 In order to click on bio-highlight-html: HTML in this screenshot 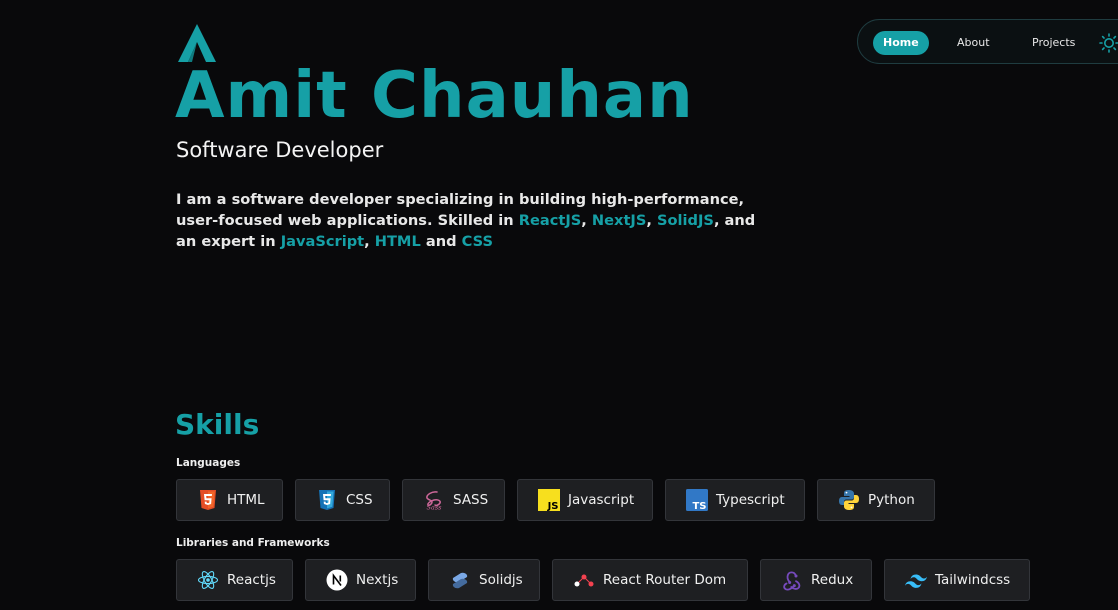, I will do `click(397, 241)`.